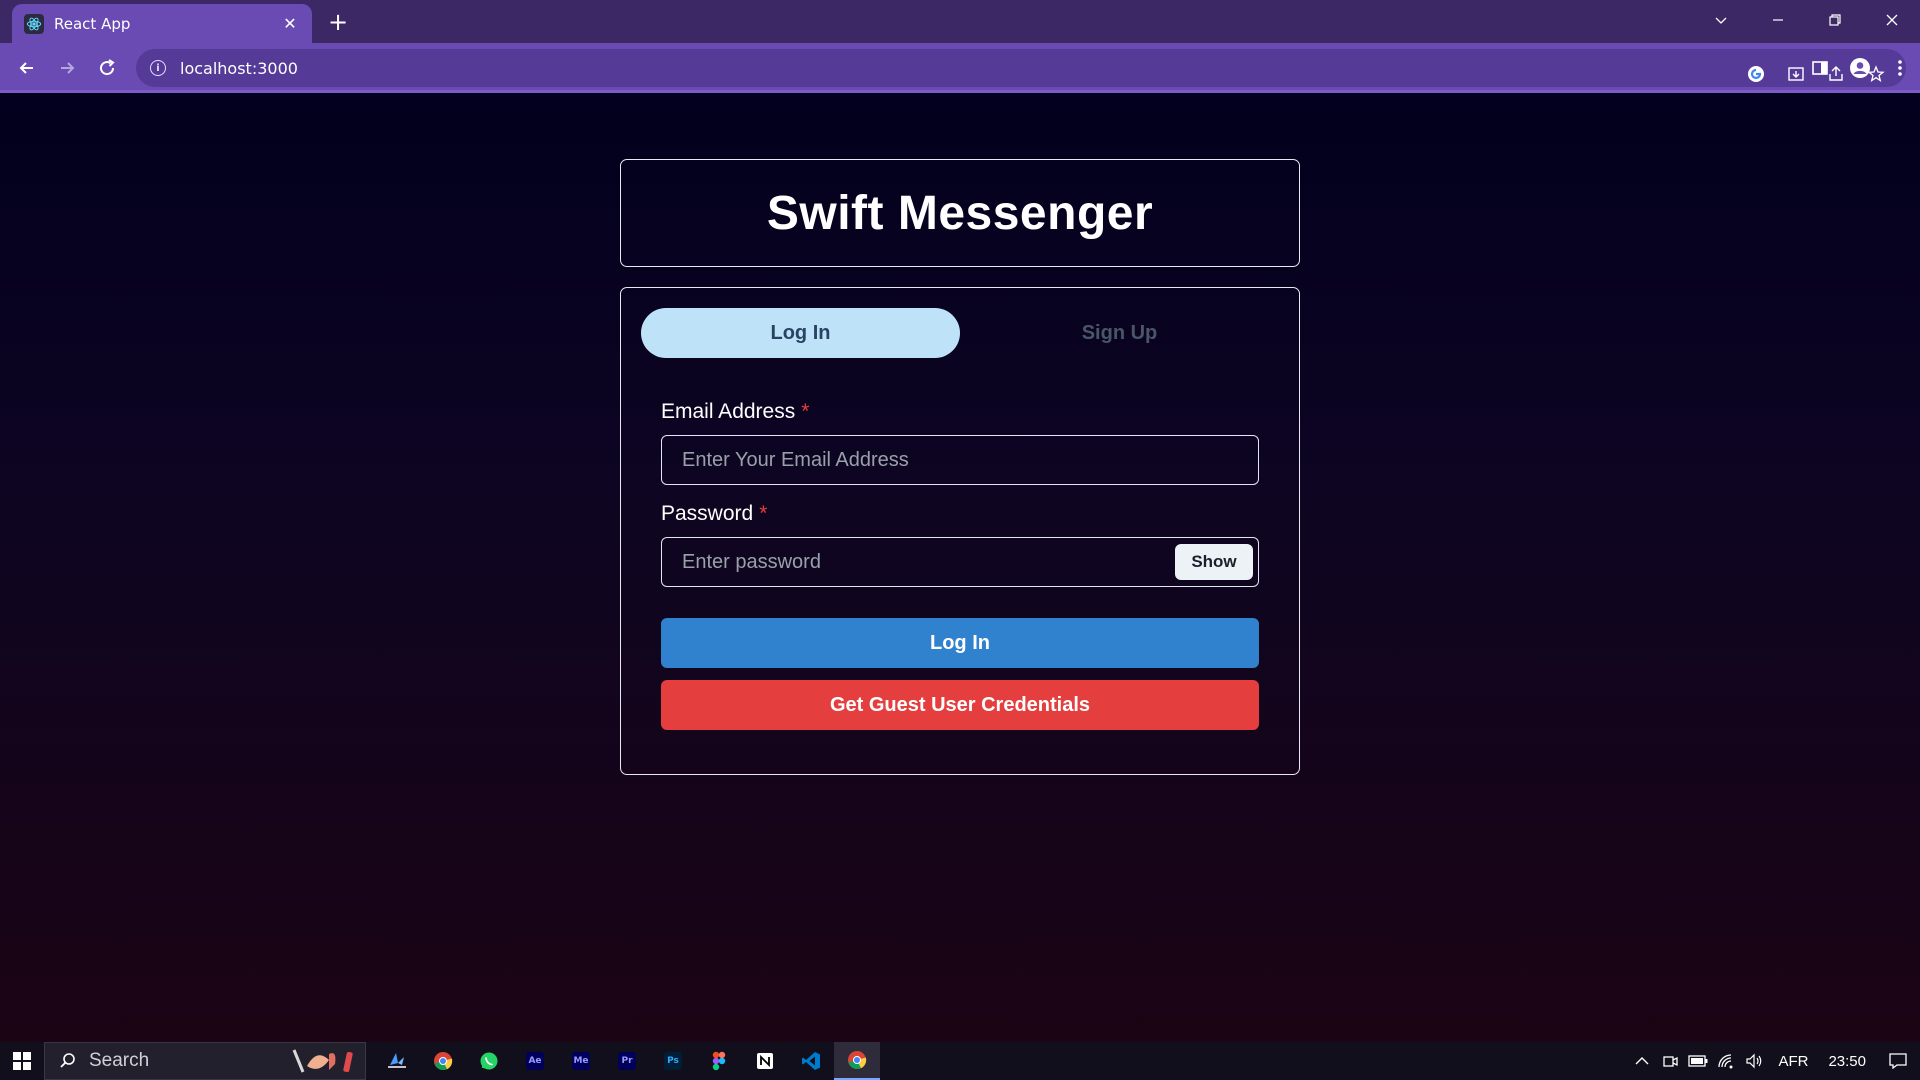 This screenshot has height=1080, width=1920. I want to click on password-label: Password *, so click(714, 514).